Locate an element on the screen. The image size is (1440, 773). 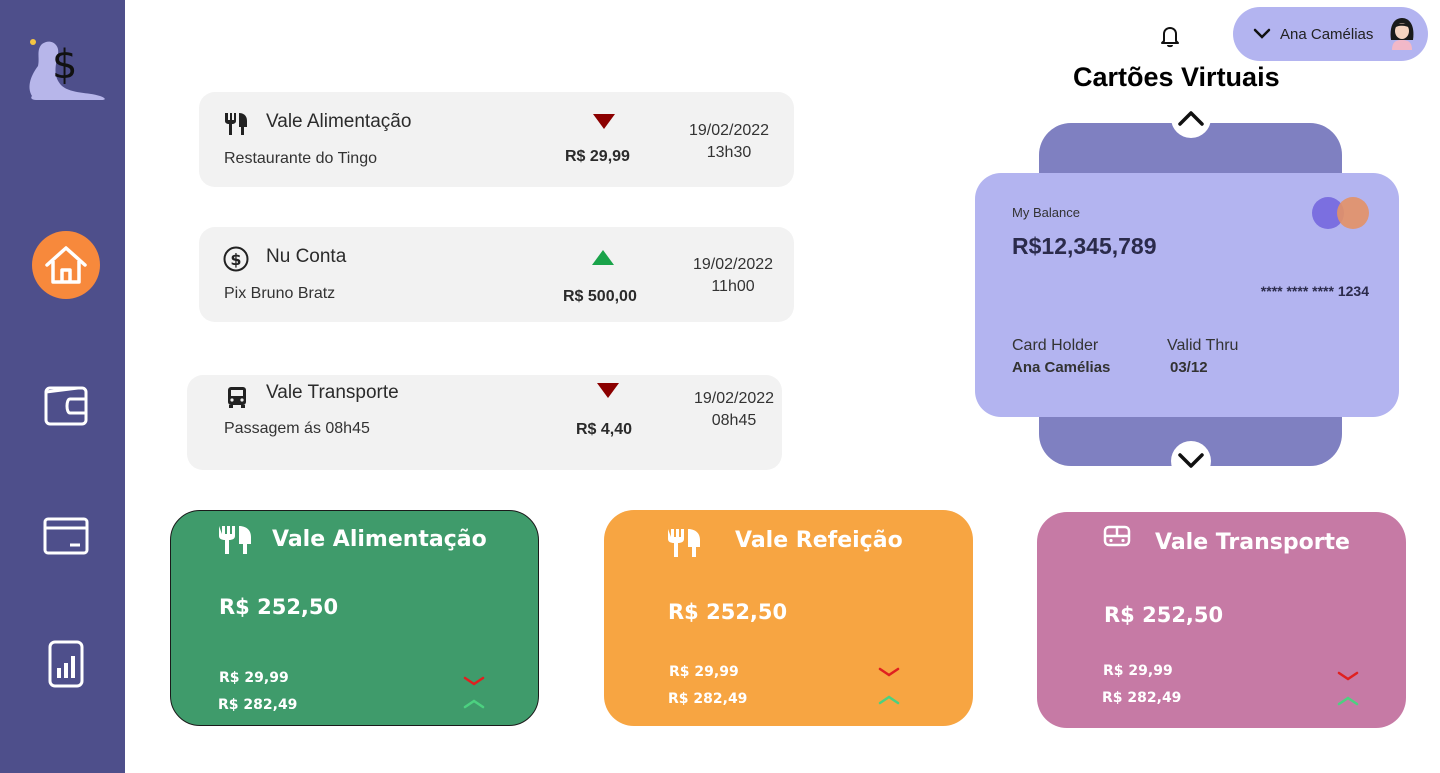
transaction-time: 11h00 is located at coordinates (733, 286).